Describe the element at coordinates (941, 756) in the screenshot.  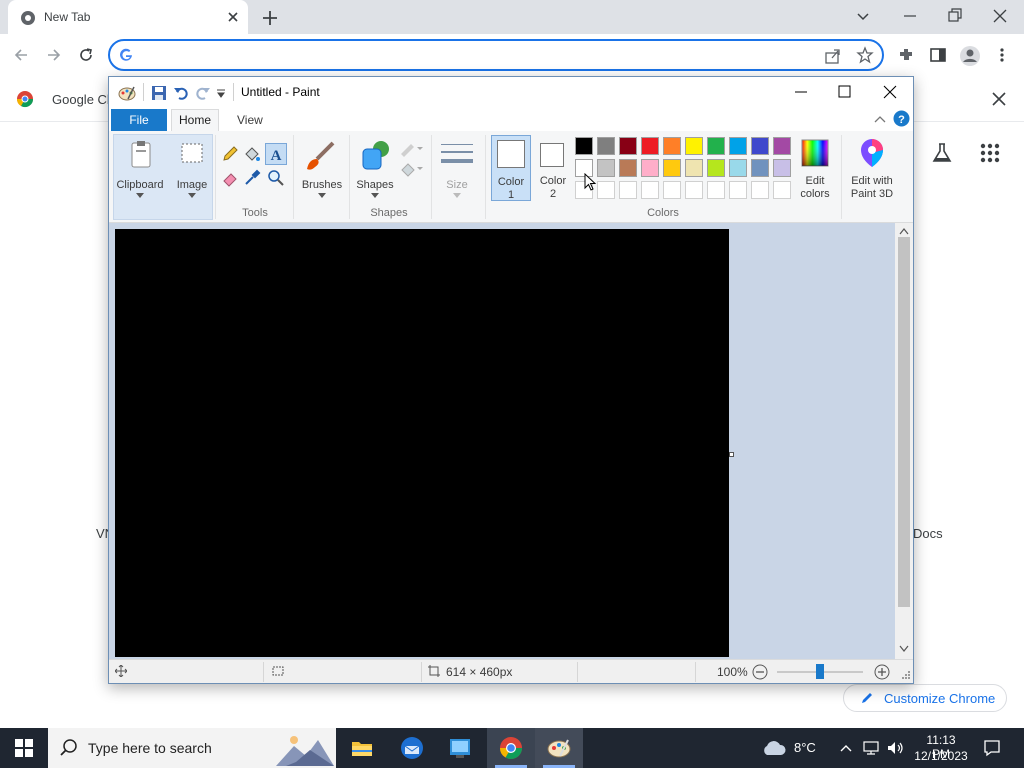
I see `clock-date: 12/1/2023` at that location.